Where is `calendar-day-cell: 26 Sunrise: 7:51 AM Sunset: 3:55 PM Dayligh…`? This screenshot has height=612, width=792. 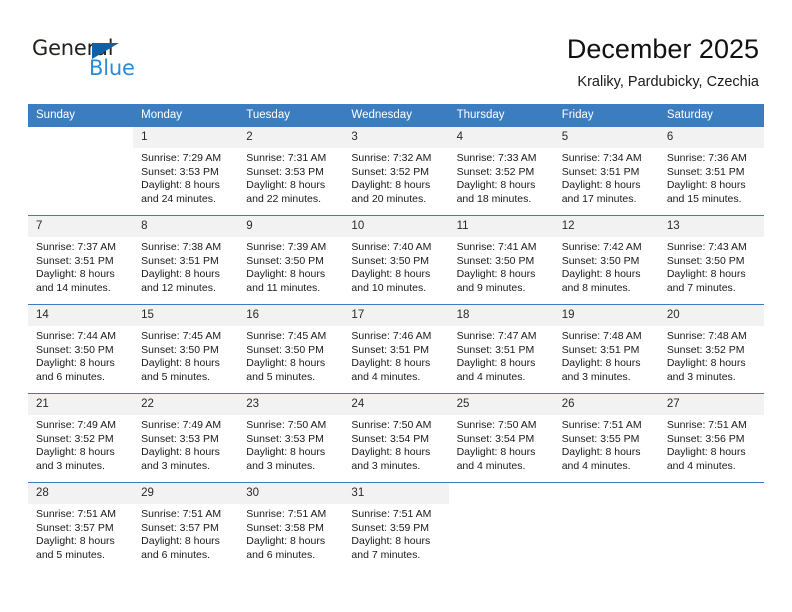
calendar-day-cell: 26 Sunrise: 7:51 AM Sunset: 3:55 PM Dayligh… is located at coordinates (606, 438).